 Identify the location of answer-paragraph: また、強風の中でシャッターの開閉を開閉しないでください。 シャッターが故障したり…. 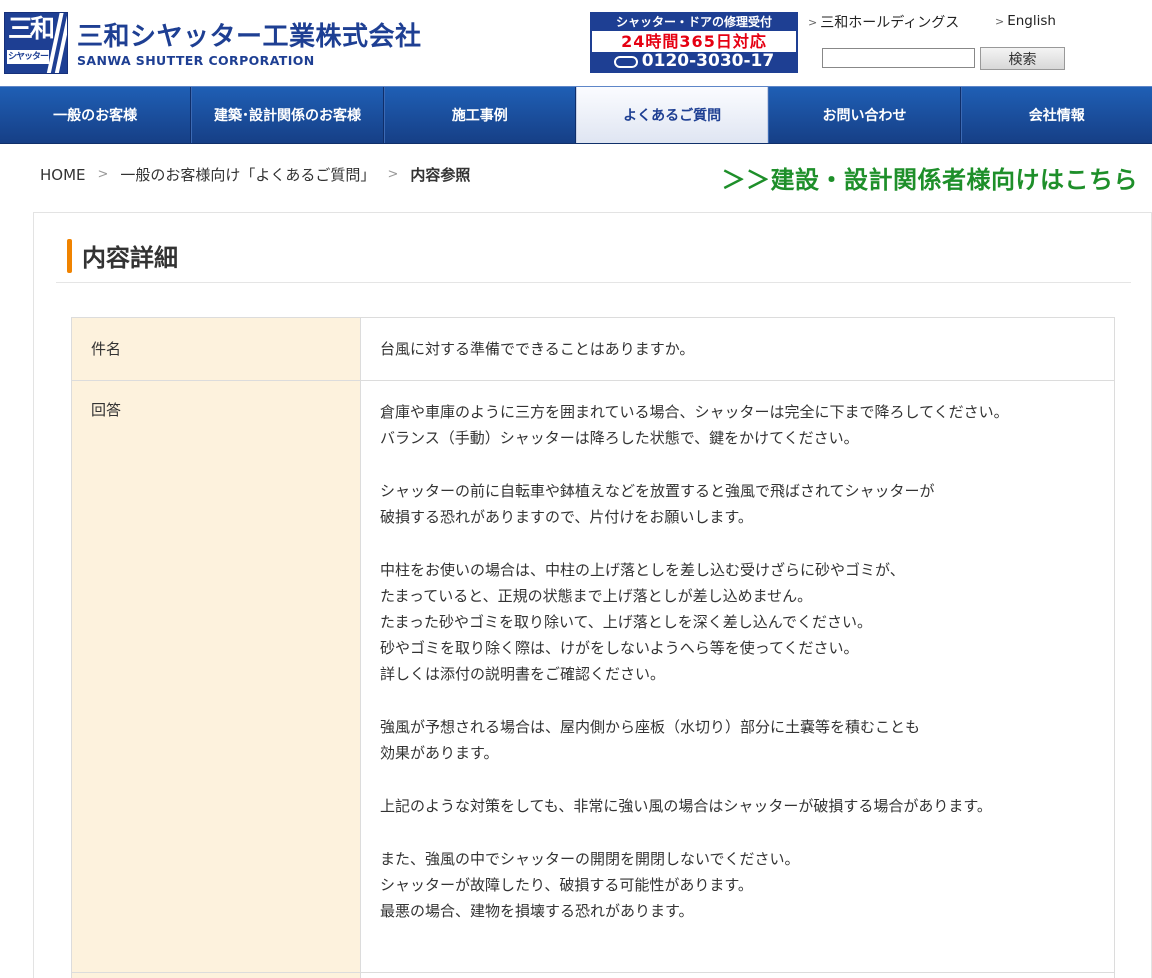
(737, 885).